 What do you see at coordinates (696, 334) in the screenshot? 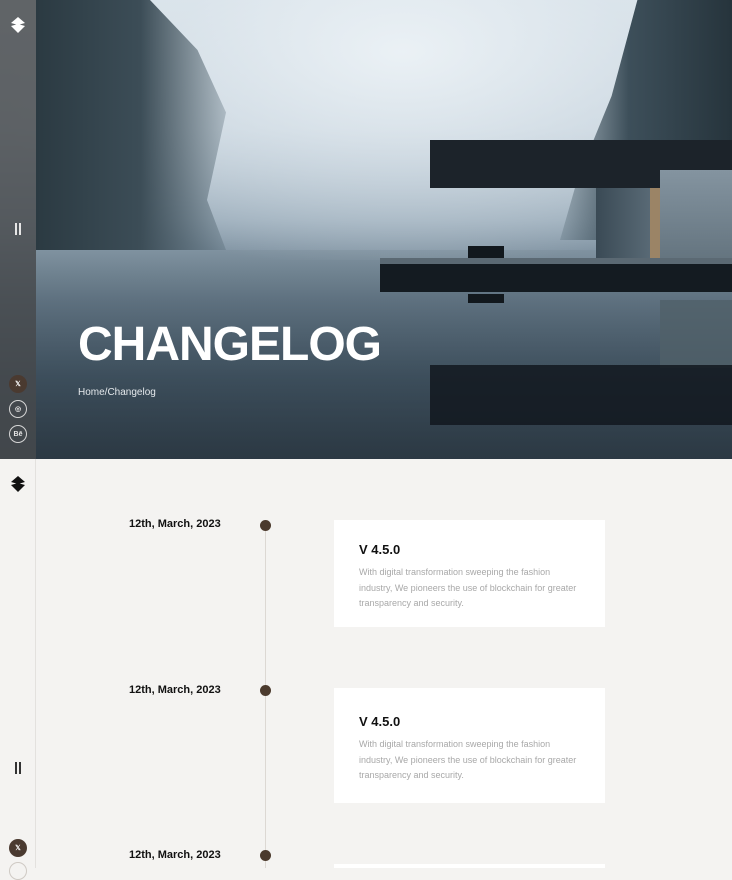
I see `hero-reflection-block` at bounding box center [696, 334].